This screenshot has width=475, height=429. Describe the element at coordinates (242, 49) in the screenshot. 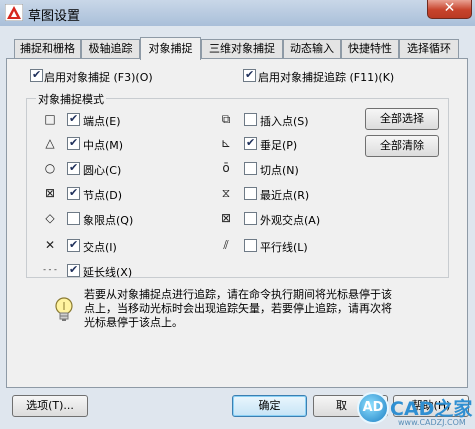

I see `tab-3d-object-snap: 三维对象捕捉` at that location.